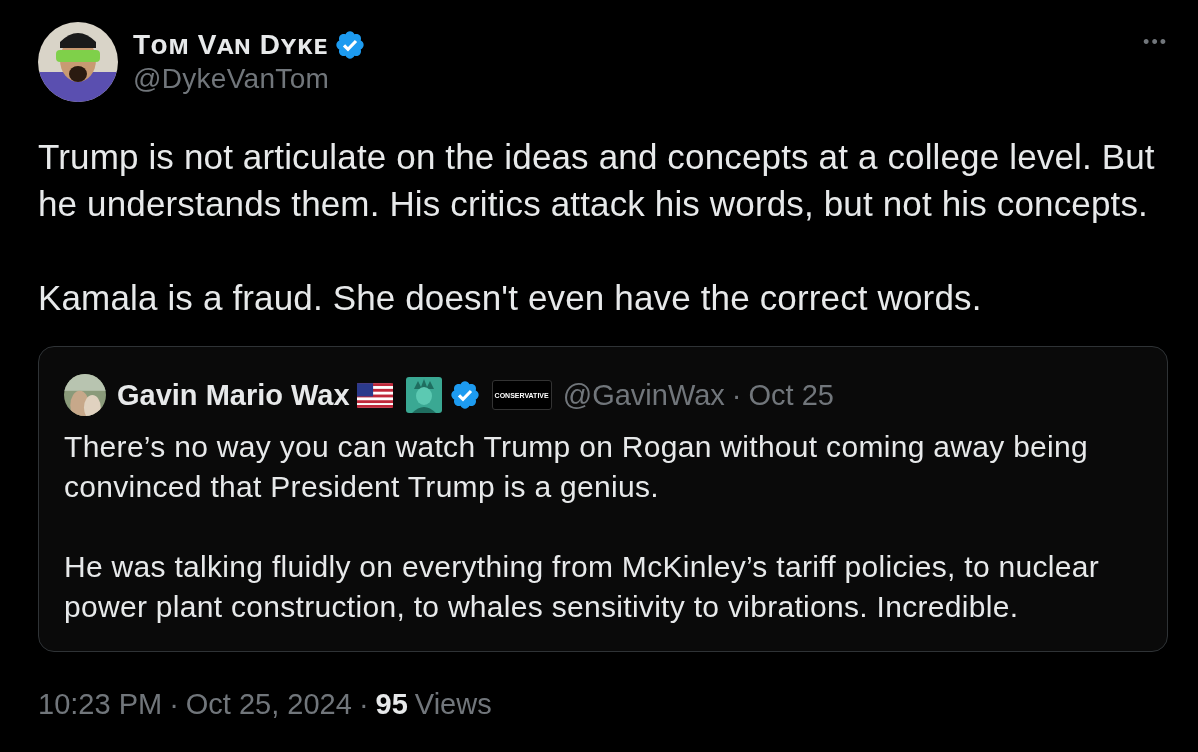 This screenshot has width=1198, height=752. What do you see at coordinates (597, 180) in the screenshot?
I see `tweet-text: Trump is not articulate on the ideas and concepts at a college level. But he understands them. His critics attack his words, but not his concepts.` at bounding box center [597, 180].